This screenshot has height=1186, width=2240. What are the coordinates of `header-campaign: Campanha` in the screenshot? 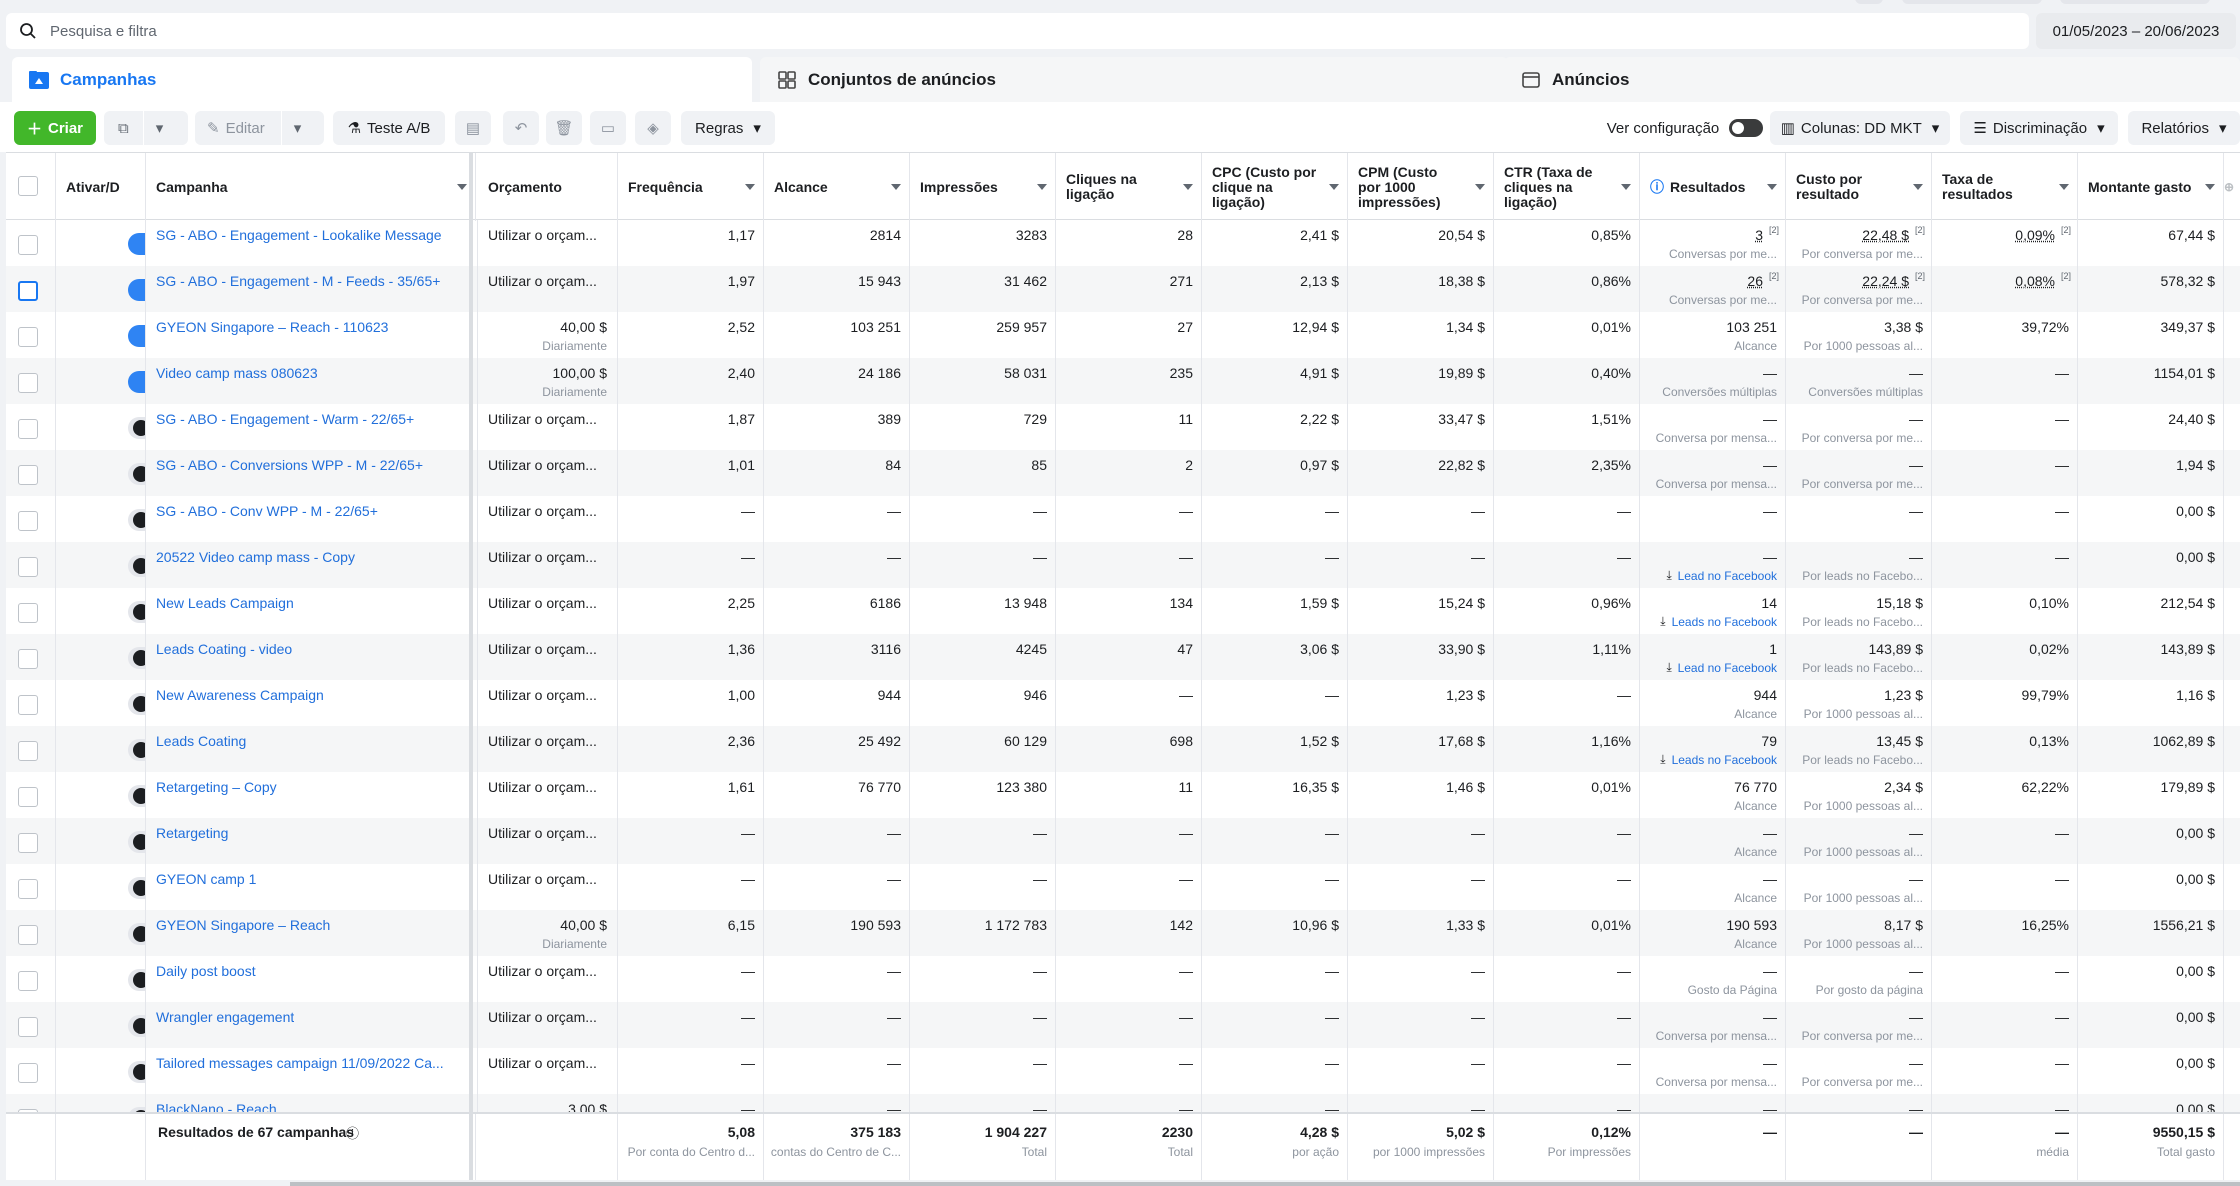 It's located at (311, 187).